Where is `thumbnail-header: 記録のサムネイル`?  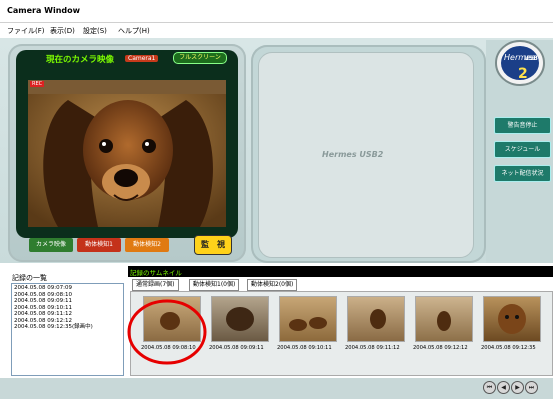
thumbnail-header: 記録のサムネイル is located at coordinates (340, 271).